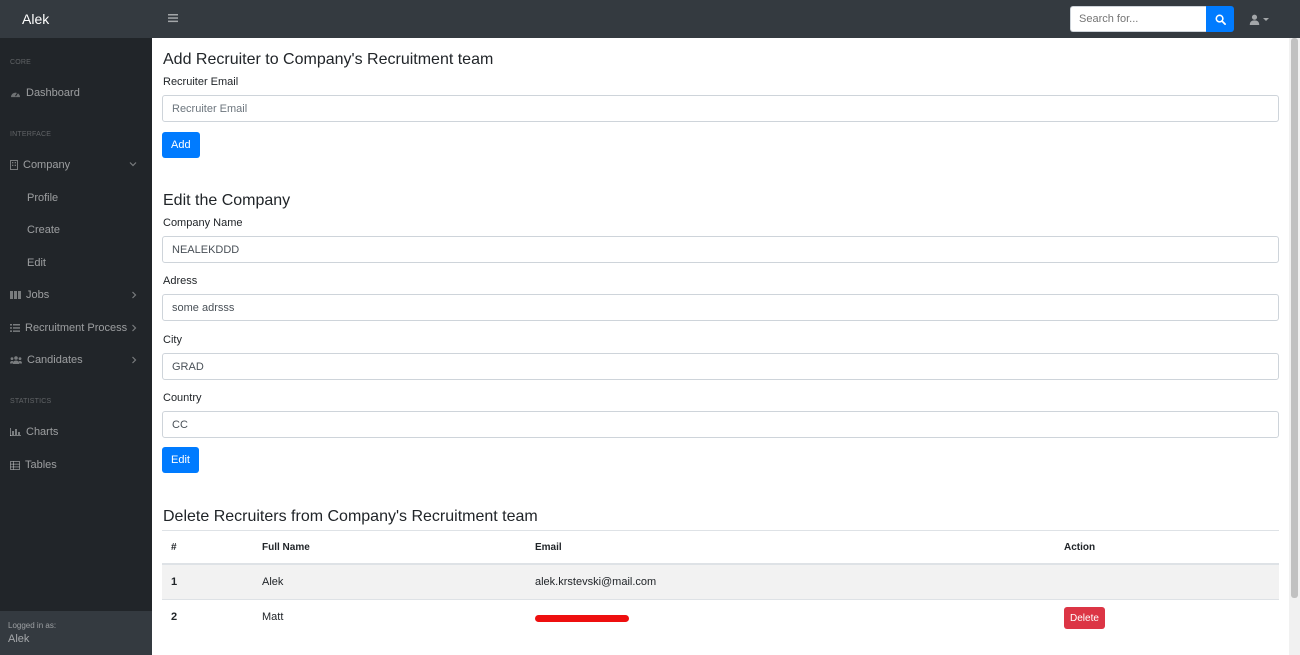  I want to click on sidebar-heading-statistics: STATISTICS, so click(31, 401).